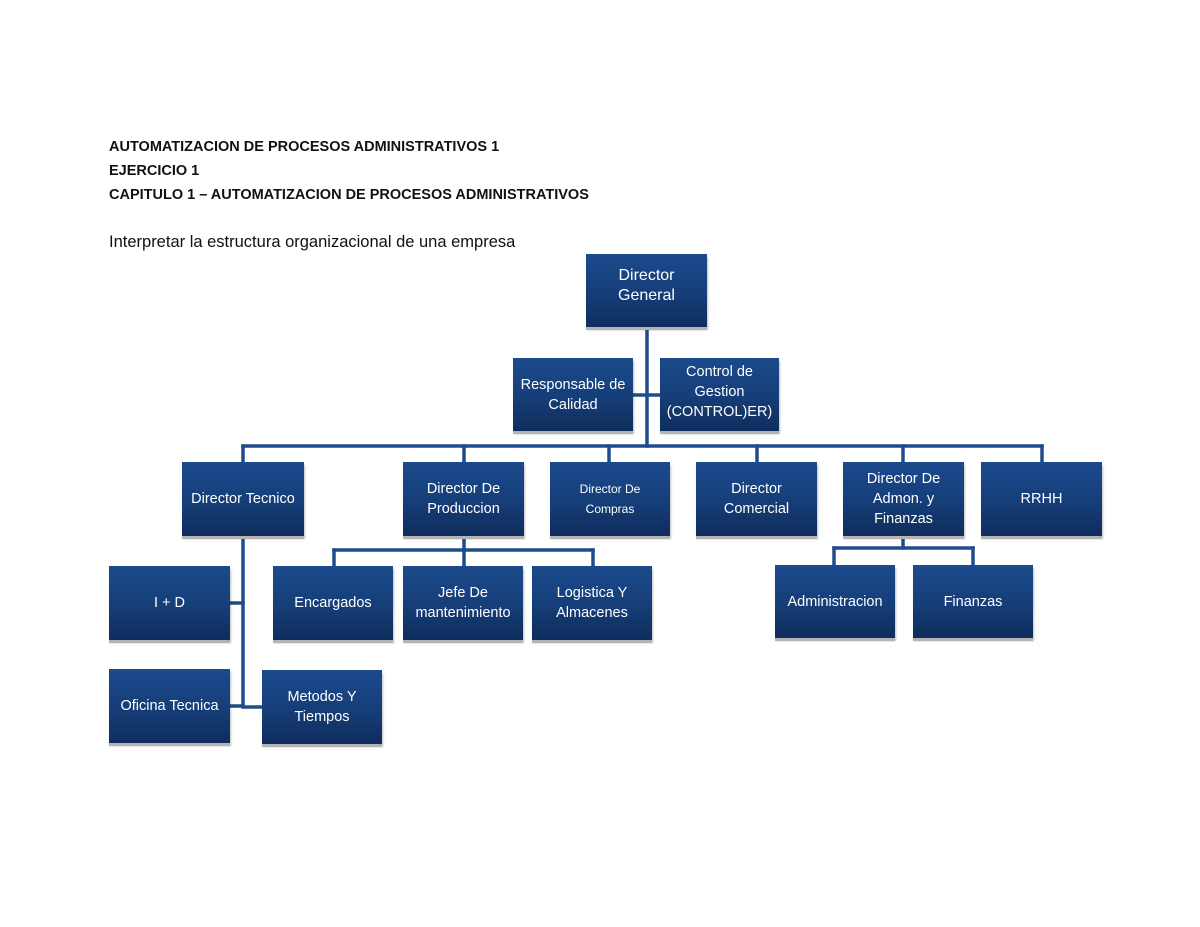 This screenshot has height=927, width=1200. I want to click on node-label: Director Tecnico, so click(243, 499).